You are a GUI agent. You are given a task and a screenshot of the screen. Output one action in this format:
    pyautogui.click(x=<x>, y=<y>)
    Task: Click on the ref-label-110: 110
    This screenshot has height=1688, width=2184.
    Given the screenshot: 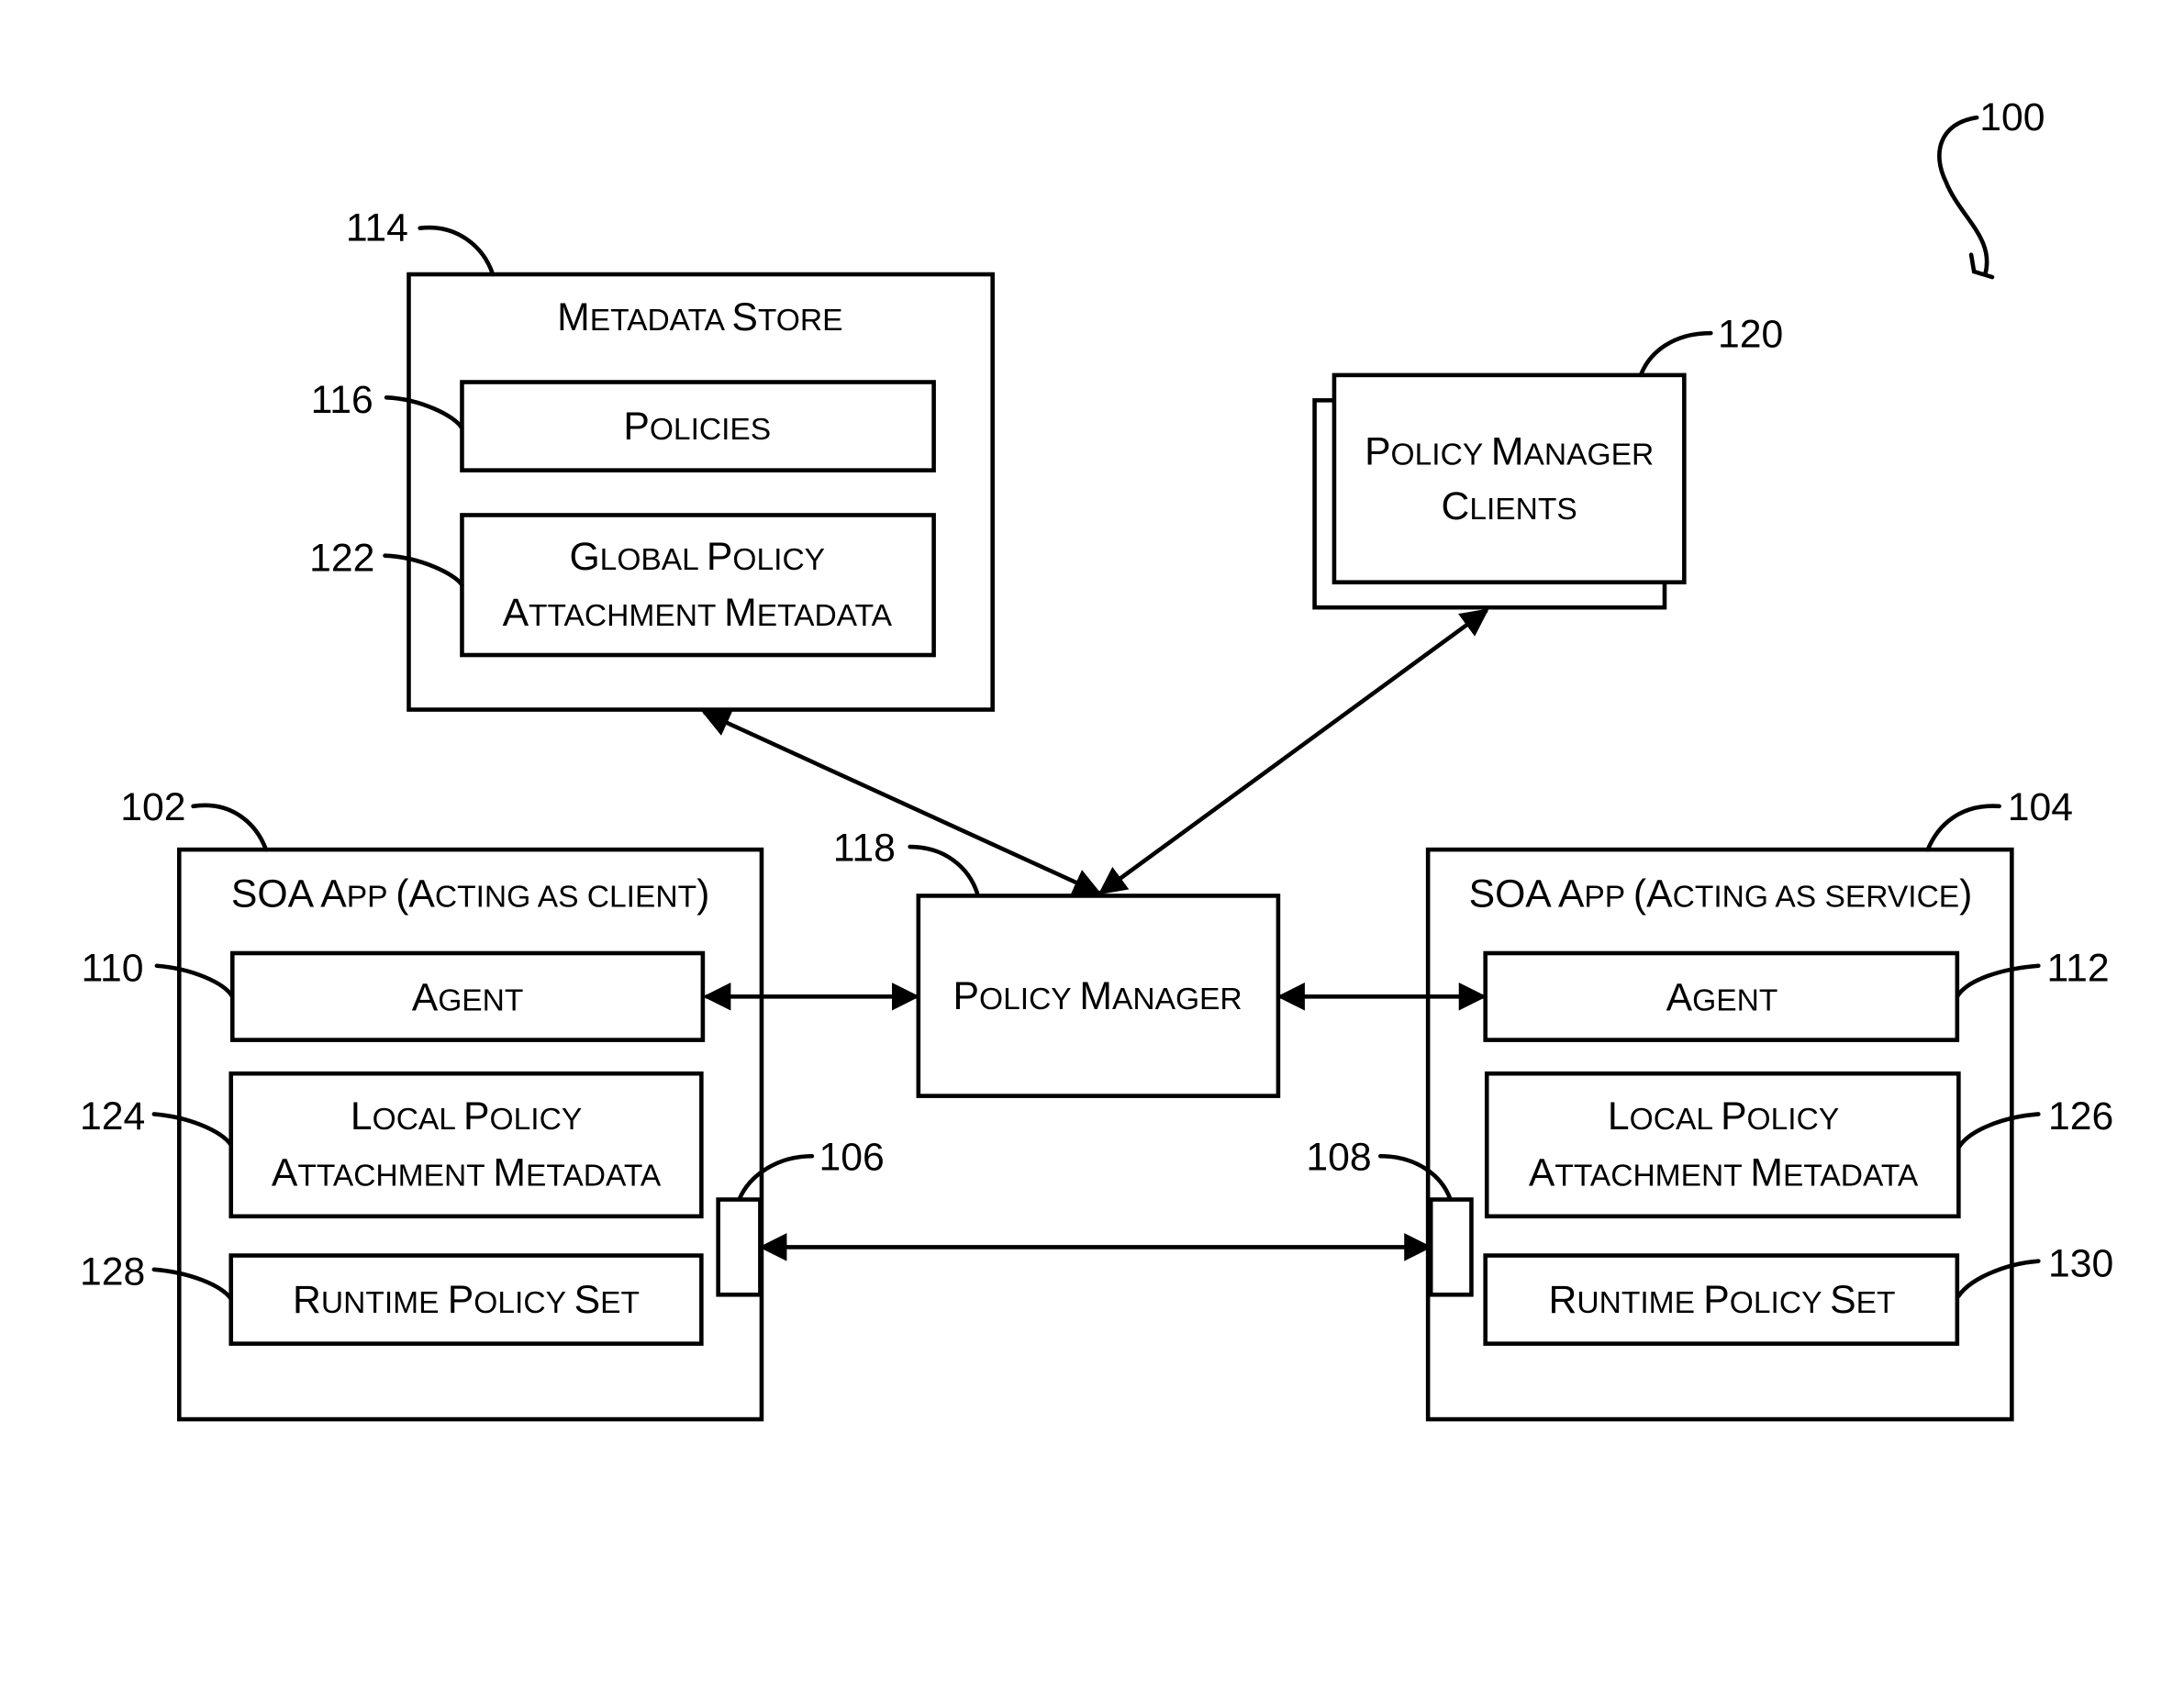 What is the action you would take?
    pyautogui.click(x=112, y=969)
    